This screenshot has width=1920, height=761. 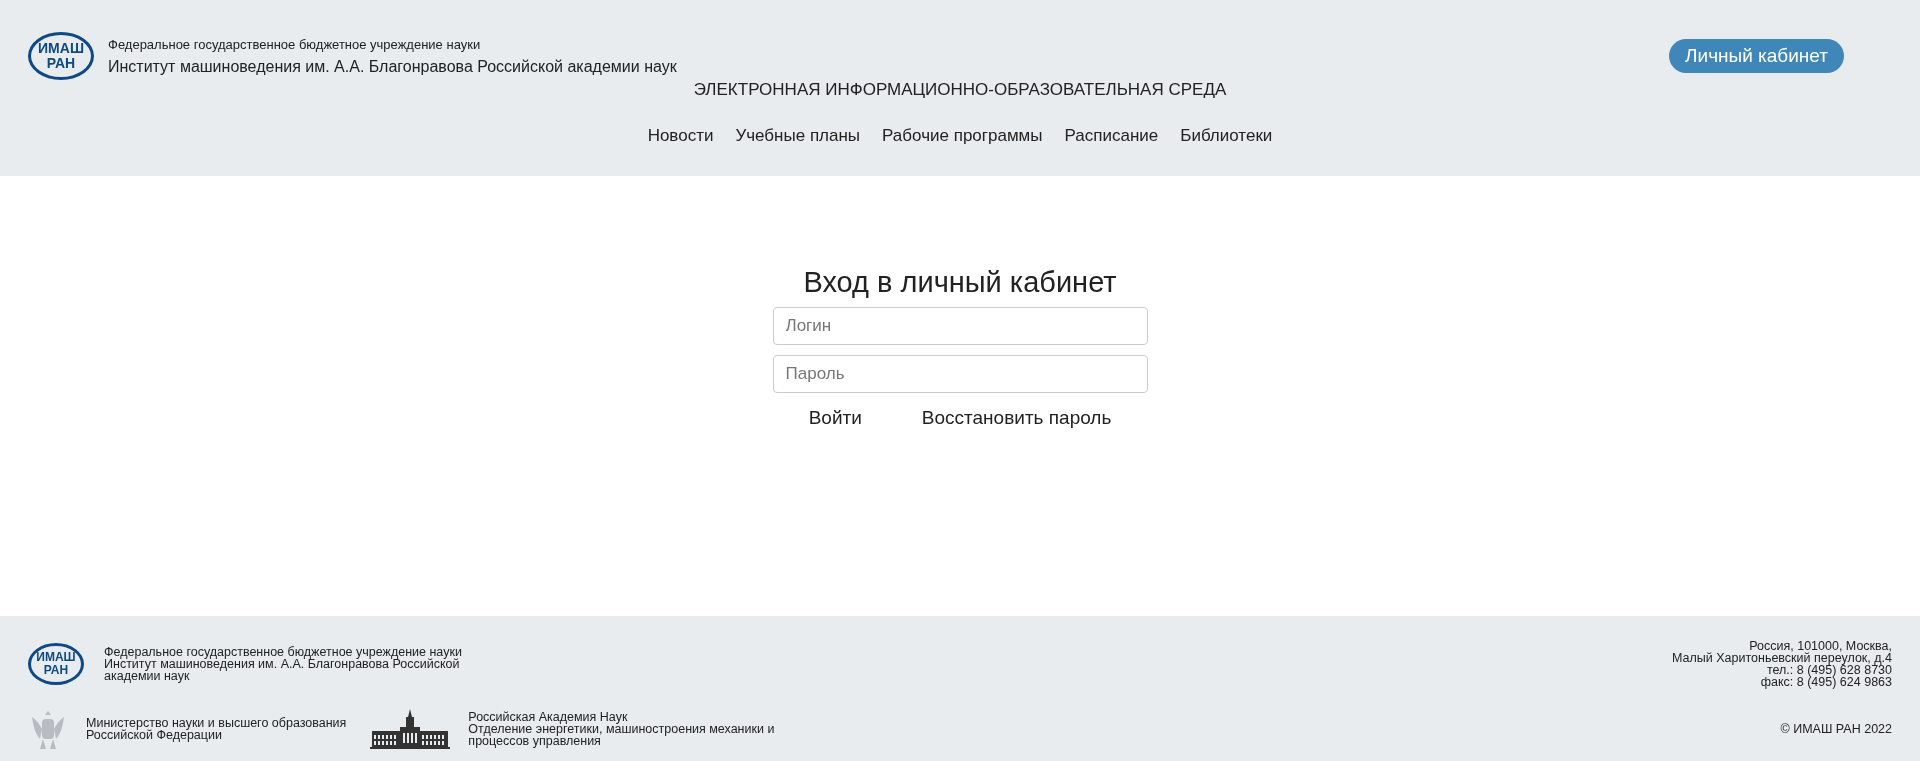 What do you see at coordinates (960, 90) in the screenshot?
I see `site-title: ЭЛЕКТРОННАЯ ИНФОРМАЦИОННО-ОБРАЗОВАТЕЛЬНАЯ СРЕДА` at bounding box center [960, 90].